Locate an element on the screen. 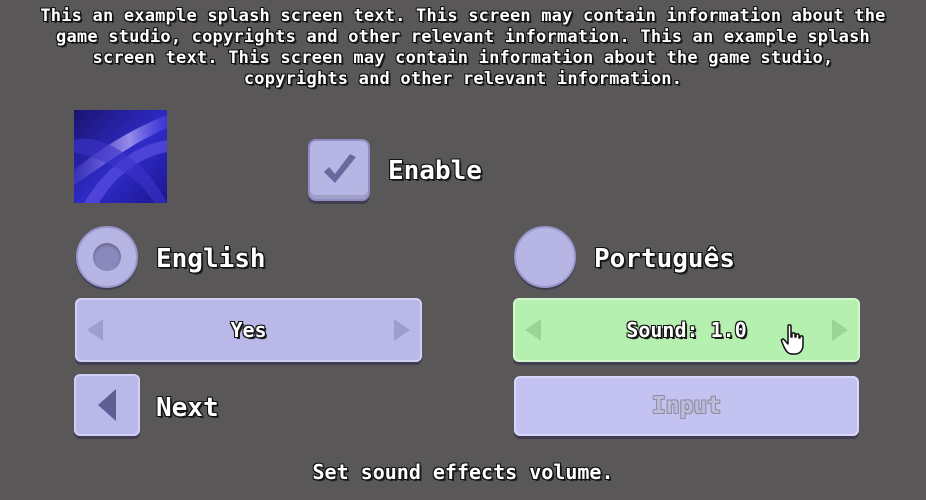 The width and height of the screenshot is (926, 500). radio-portugues-label: Português is located at coordinates (664, 259).